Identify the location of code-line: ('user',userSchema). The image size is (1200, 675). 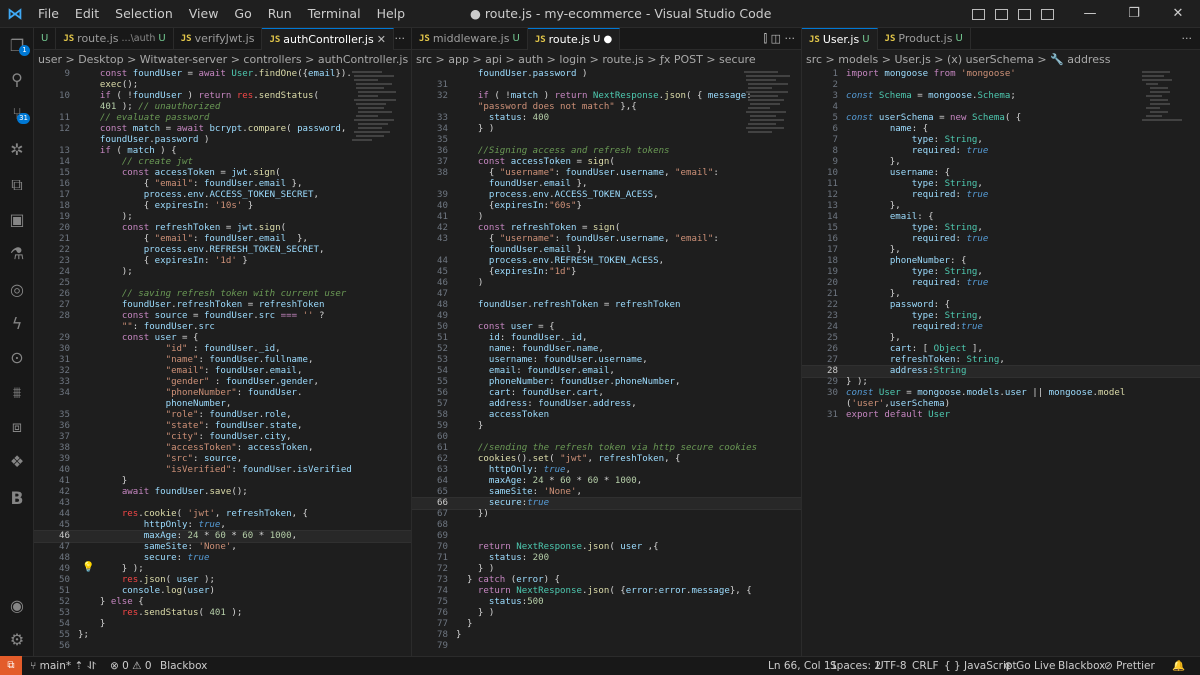
(1001, 404).